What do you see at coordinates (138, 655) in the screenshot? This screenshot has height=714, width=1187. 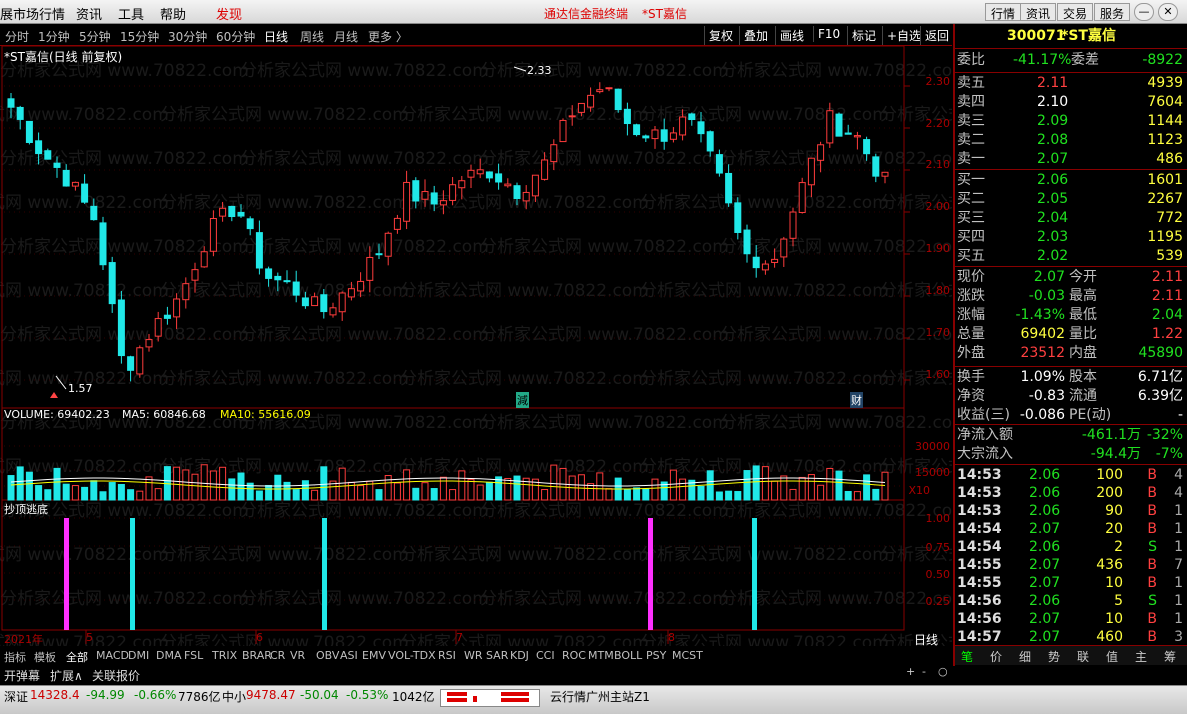 I see `indicator-tab: DMI` at bounding box center [138, 655].